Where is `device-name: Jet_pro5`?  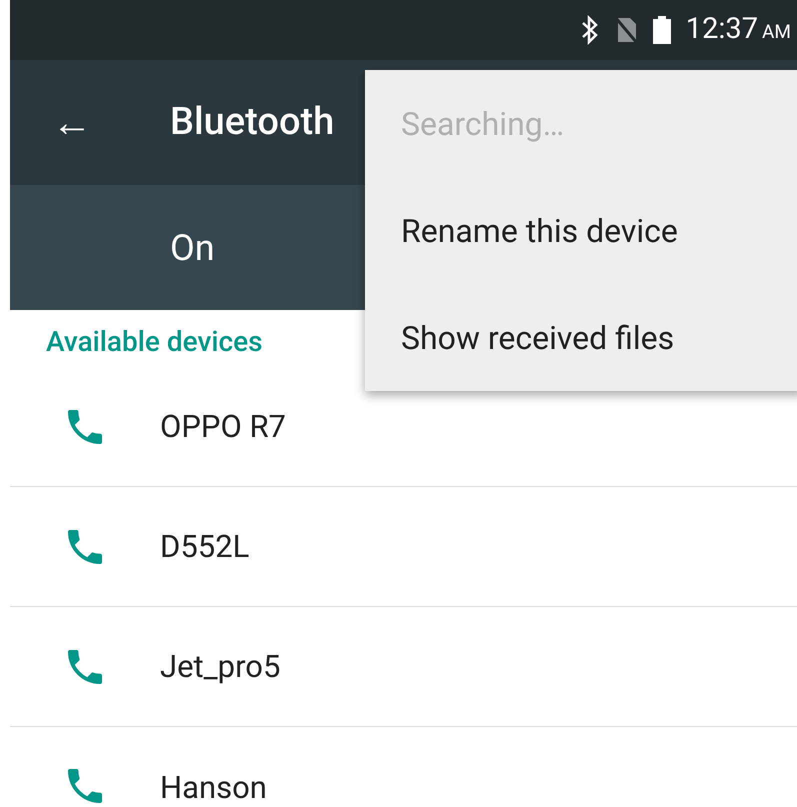
device-name: Jet_pro5 is located at coordinates (220, 666).